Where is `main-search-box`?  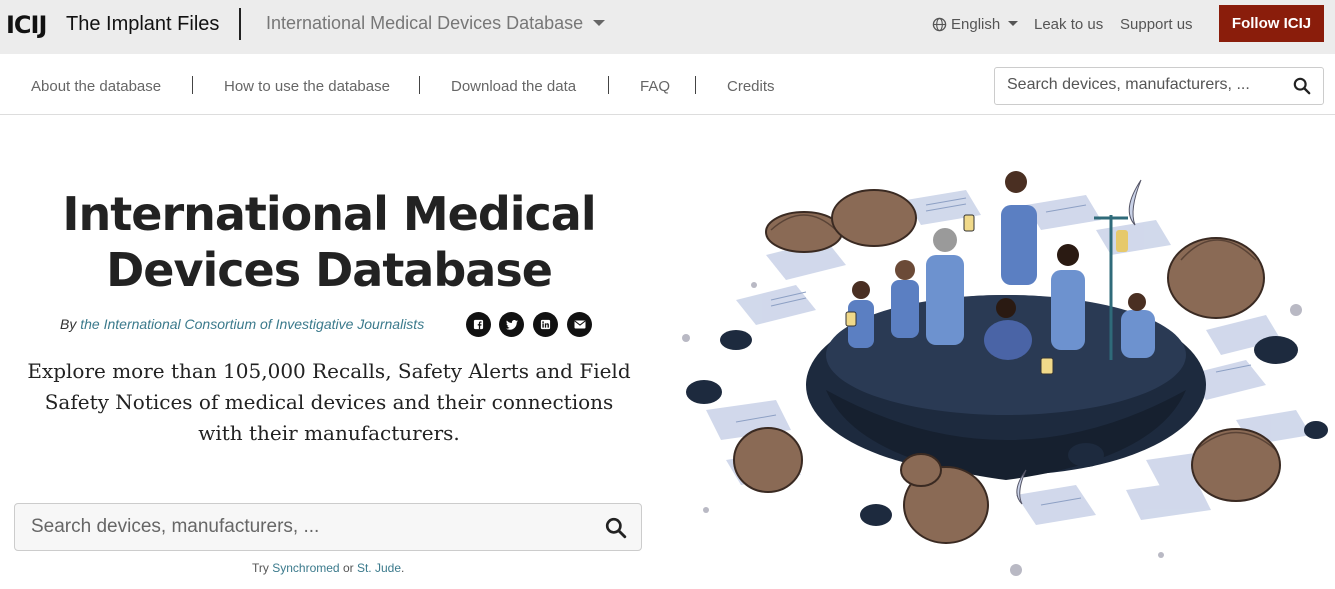
main-search-box is located at coordinates (328, 527).